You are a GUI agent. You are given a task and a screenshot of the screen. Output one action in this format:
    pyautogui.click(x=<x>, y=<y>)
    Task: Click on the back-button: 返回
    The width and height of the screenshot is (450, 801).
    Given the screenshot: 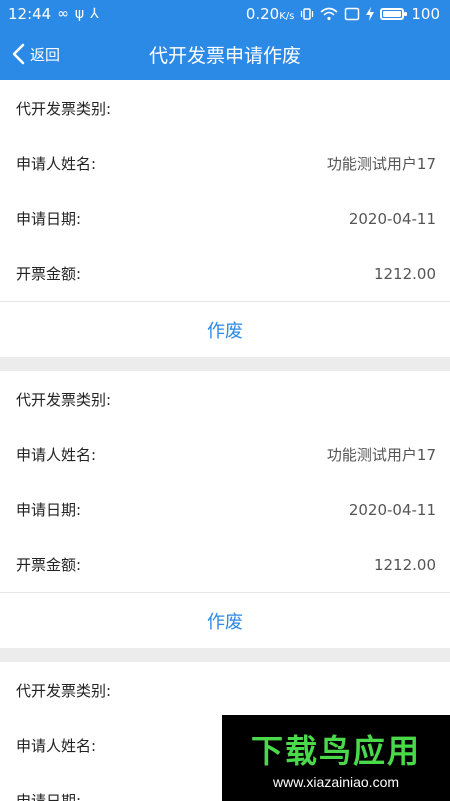 What is the action you would take?
    pyautogui.click(x=35, y=54)
    